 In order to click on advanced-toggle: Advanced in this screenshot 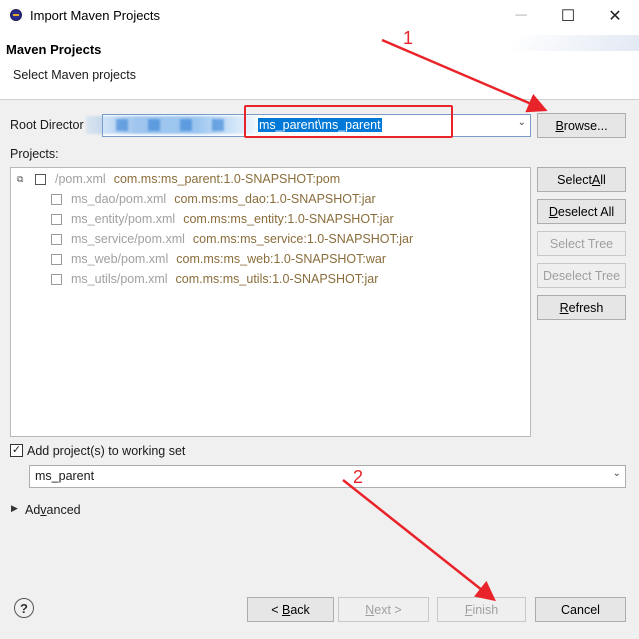, I will do `click(53, 510)`.